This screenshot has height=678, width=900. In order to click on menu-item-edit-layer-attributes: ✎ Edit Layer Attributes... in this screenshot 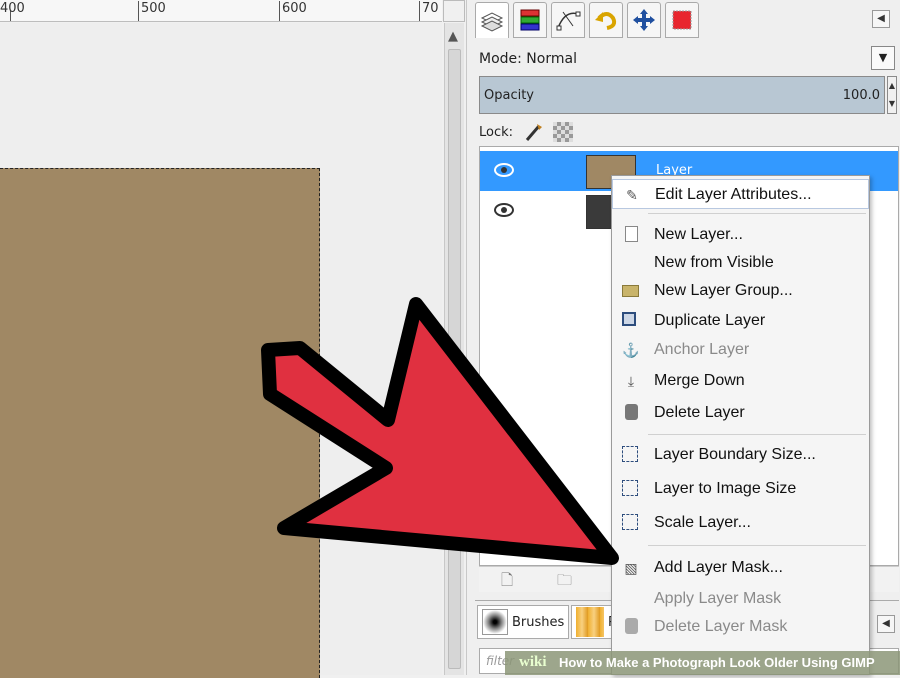, I will do `click(740, 194)`.